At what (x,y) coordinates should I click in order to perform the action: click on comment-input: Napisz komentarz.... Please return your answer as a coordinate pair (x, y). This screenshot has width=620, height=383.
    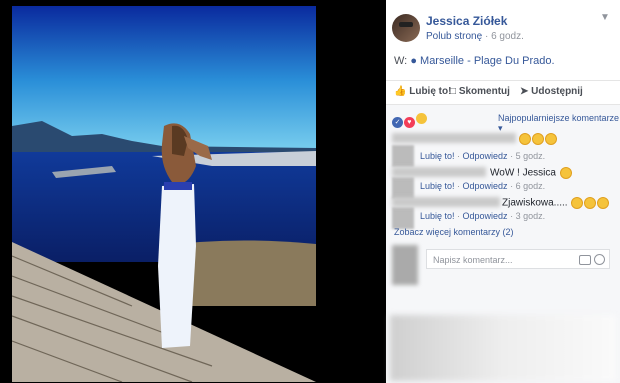
    Looking at the image, I should click on (518, 259).